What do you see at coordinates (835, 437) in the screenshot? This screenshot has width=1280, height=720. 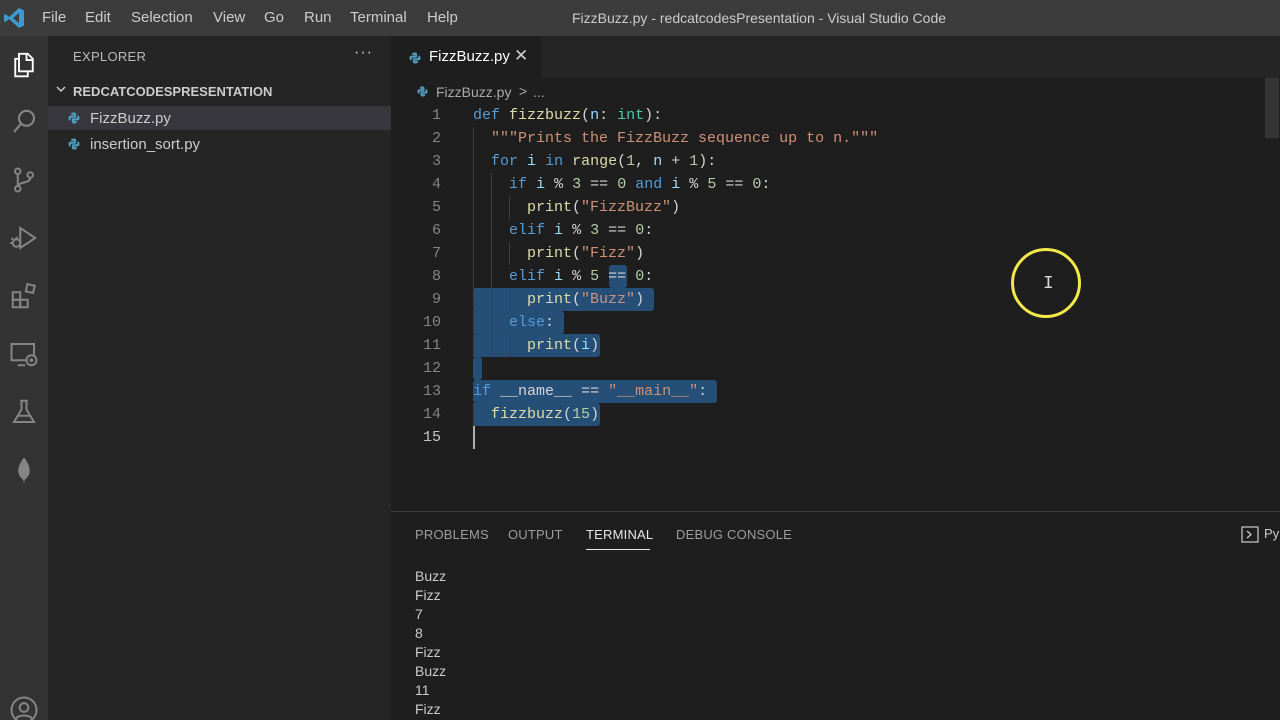 I see `code-line: 15` at bounding box center [835, 437].